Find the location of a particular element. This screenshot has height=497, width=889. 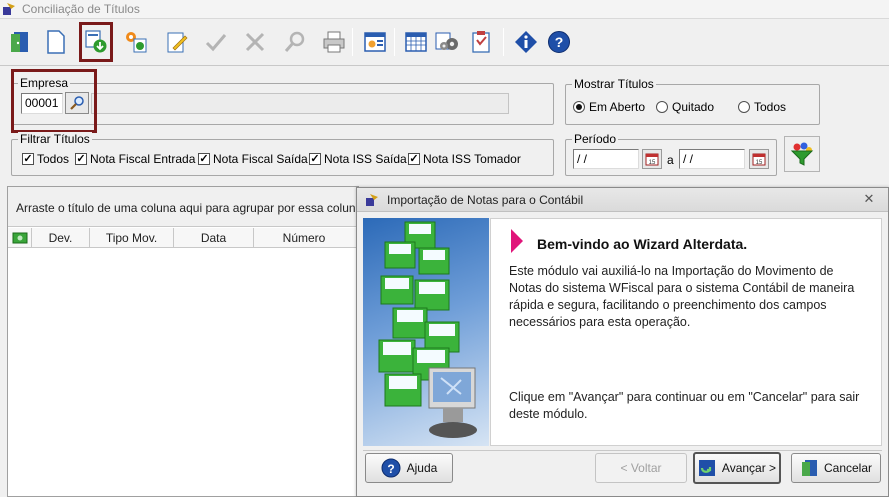

money-icon is located at coordinates (19, 238).